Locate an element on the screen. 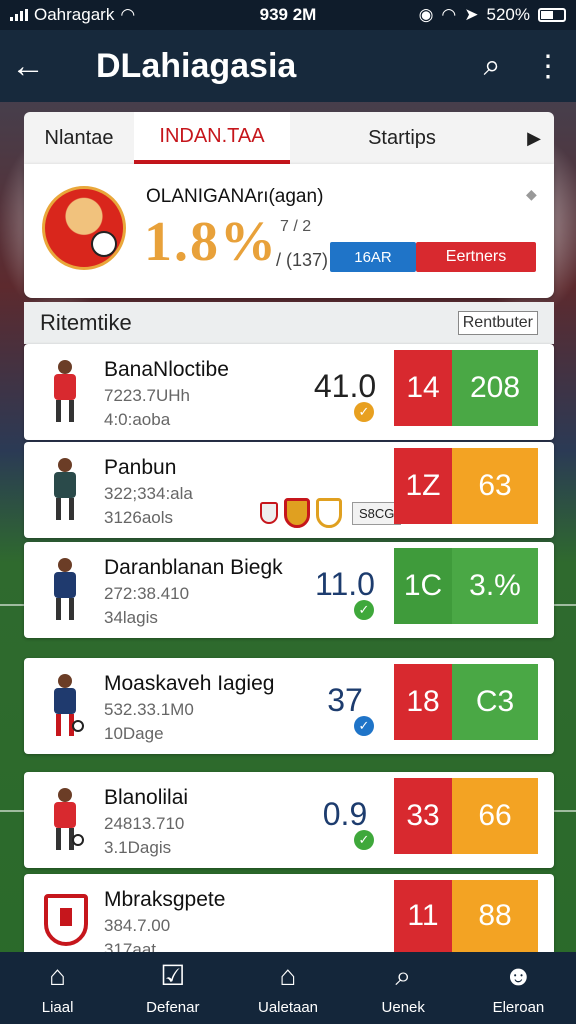 The image size is (576, 1024). row-score: 41.0 is located at coordinates (345, 386).